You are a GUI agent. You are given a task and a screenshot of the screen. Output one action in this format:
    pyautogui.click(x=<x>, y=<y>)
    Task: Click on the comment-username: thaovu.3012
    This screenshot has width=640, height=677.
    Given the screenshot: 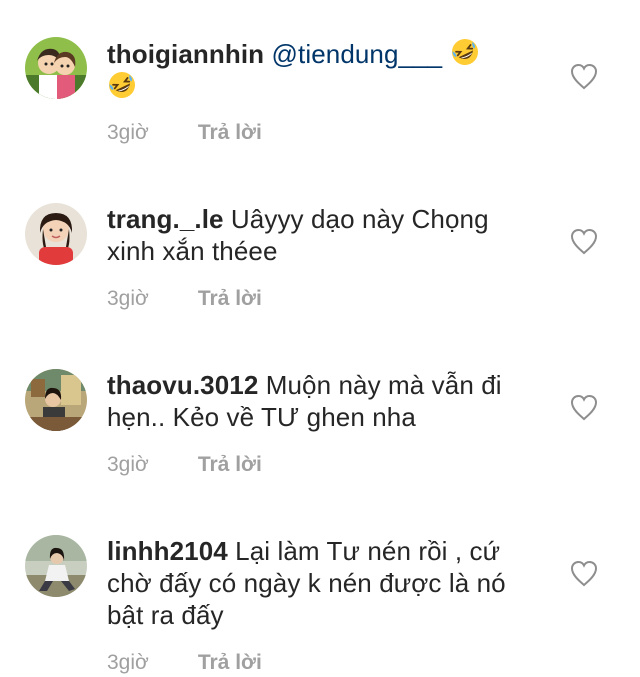 What is the action you would take?
    pyautogui.click(x=182, y=385)
    